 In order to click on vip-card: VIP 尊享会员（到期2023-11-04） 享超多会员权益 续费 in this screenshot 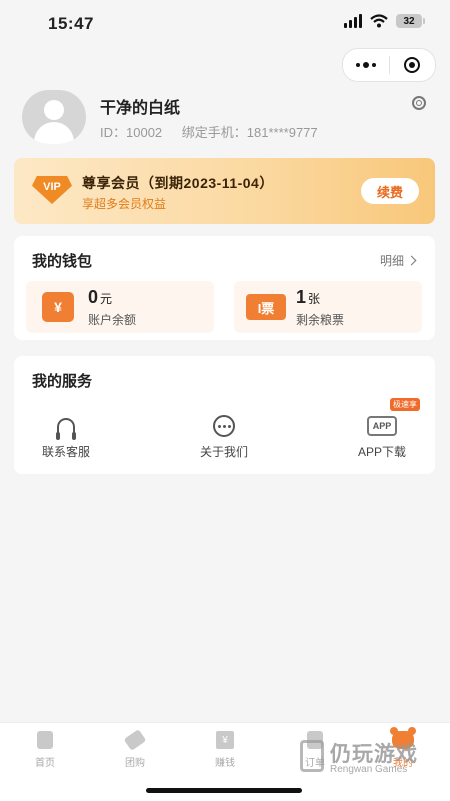, I will do `click(224, 191)`.